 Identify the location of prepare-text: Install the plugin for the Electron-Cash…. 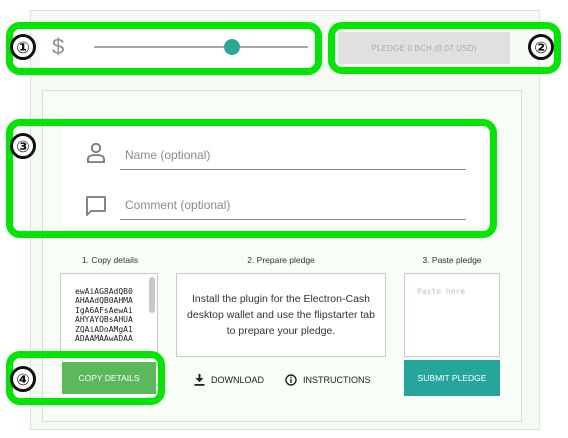
(281, 315).